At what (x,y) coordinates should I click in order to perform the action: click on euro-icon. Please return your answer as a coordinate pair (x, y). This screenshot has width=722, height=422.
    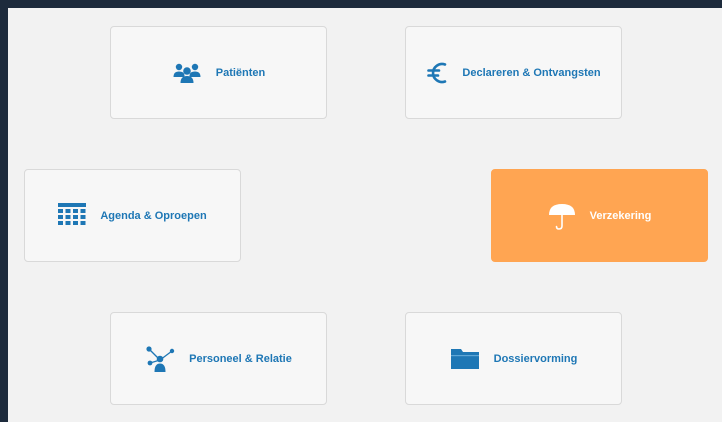
    Looking at the image, I should click on (437, 73).